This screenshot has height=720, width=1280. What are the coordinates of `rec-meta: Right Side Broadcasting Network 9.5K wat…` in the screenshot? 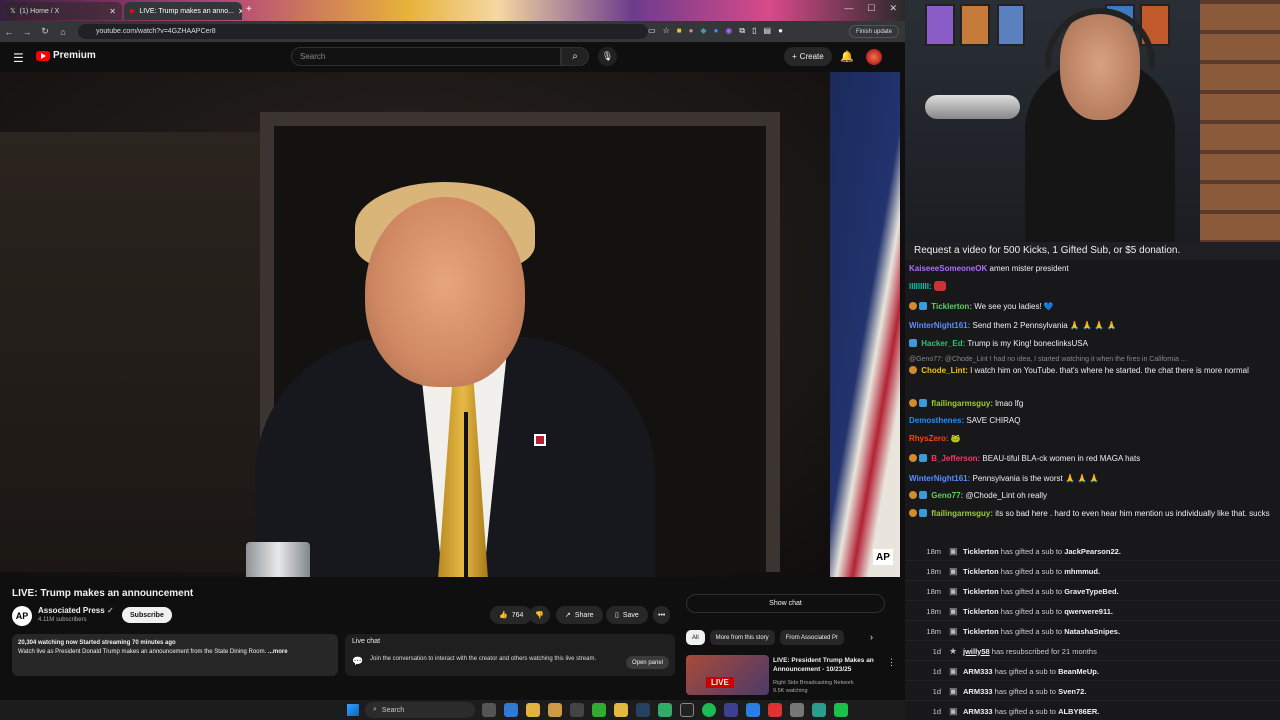 It's located at (813, 687).